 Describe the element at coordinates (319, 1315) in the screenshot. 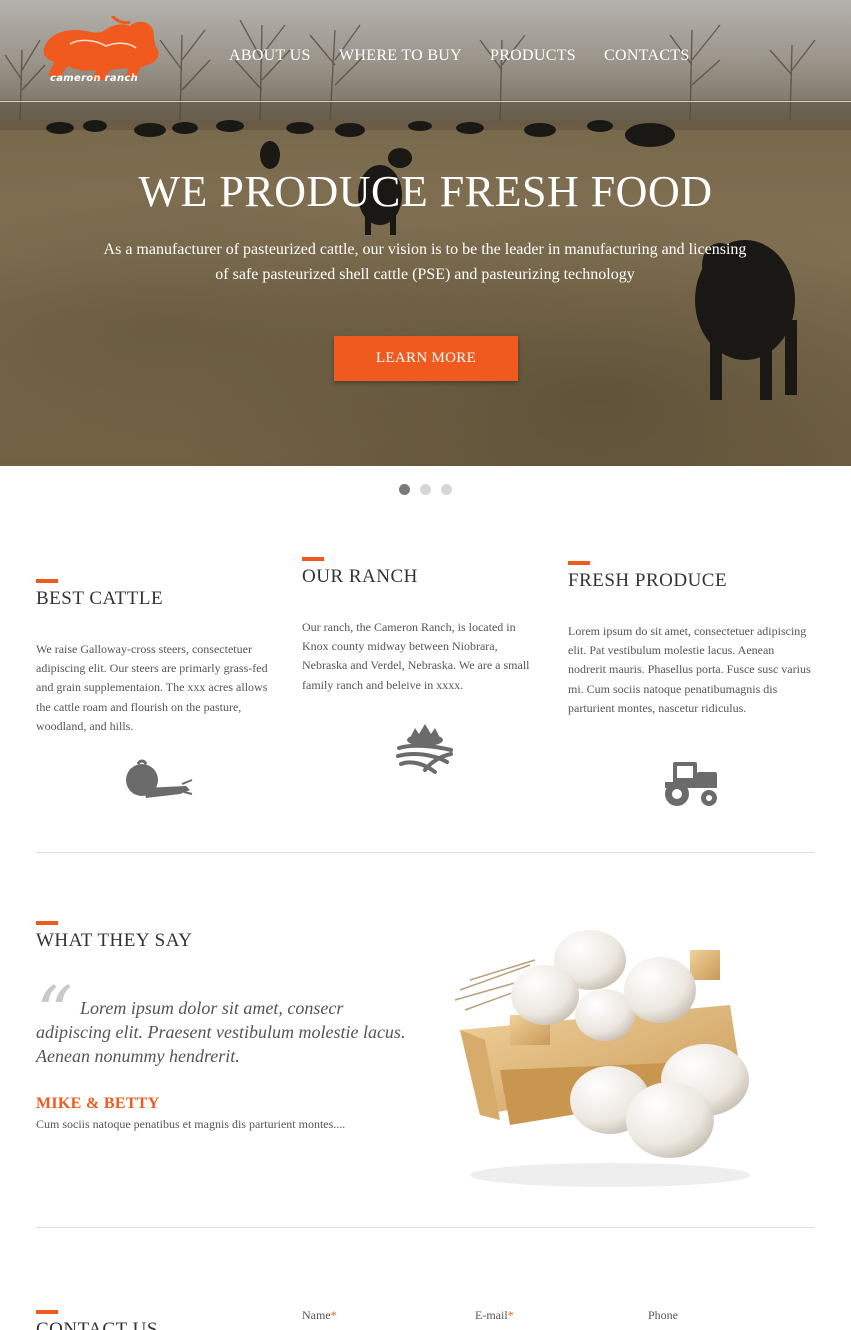

I see `name-field-label: Name*` at that location.